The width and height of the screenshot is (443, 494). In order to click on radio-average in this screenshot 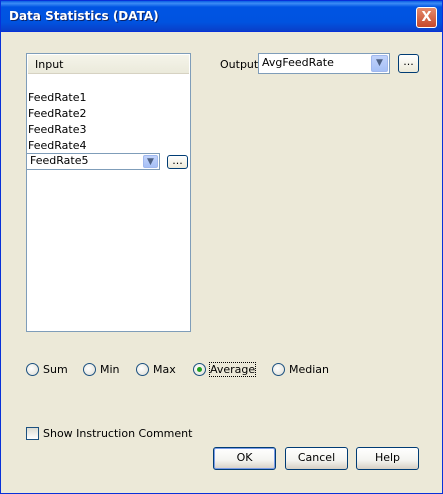, I will do `click(199, 369)`.